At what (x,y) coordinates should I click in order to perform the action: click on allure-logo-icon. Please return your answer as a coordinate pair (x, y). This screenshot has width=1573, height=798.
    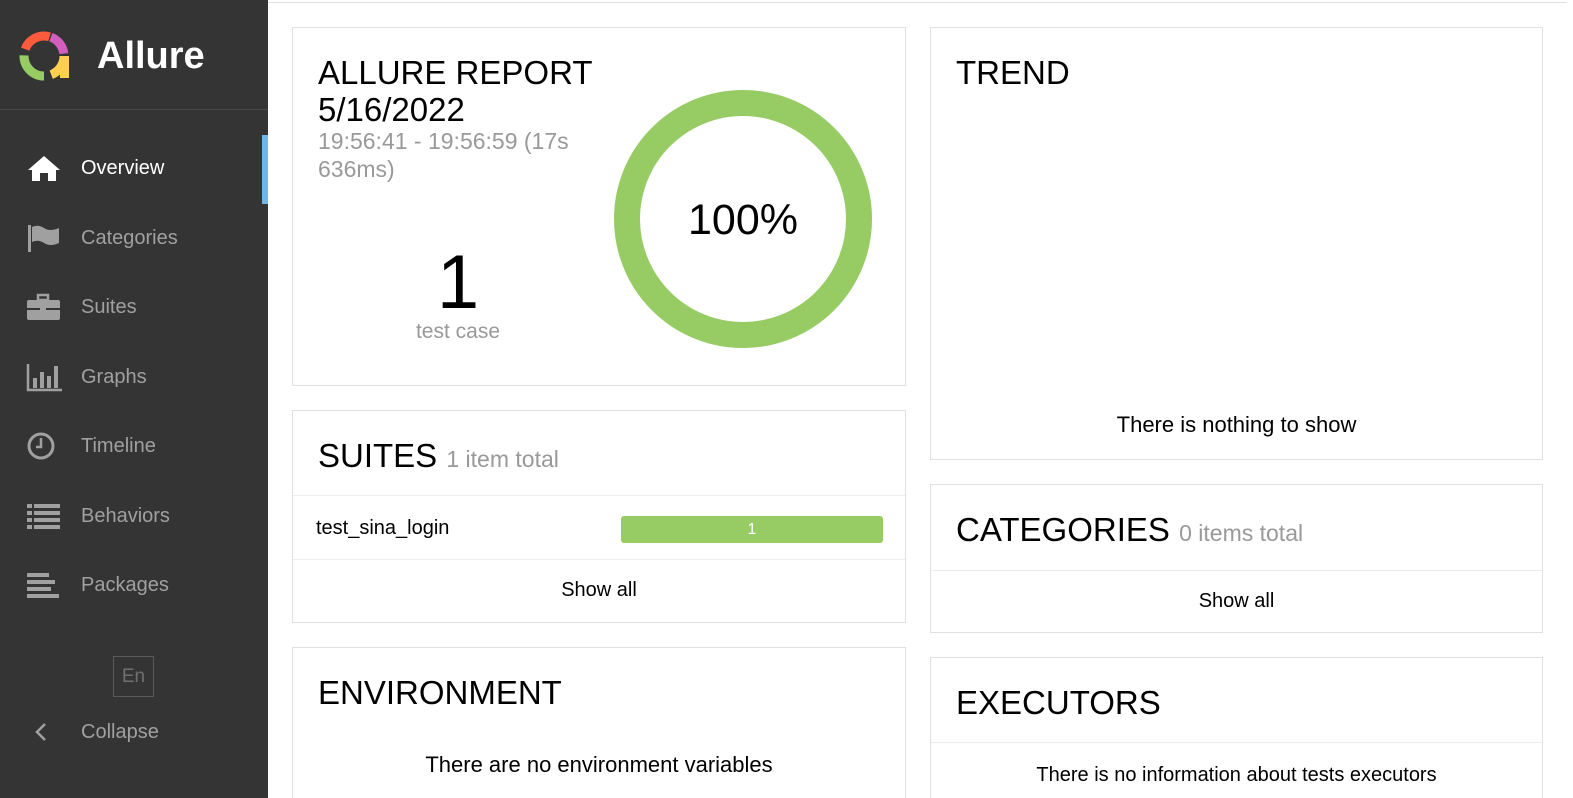
    Looking at the image, I should click on (44, 56).